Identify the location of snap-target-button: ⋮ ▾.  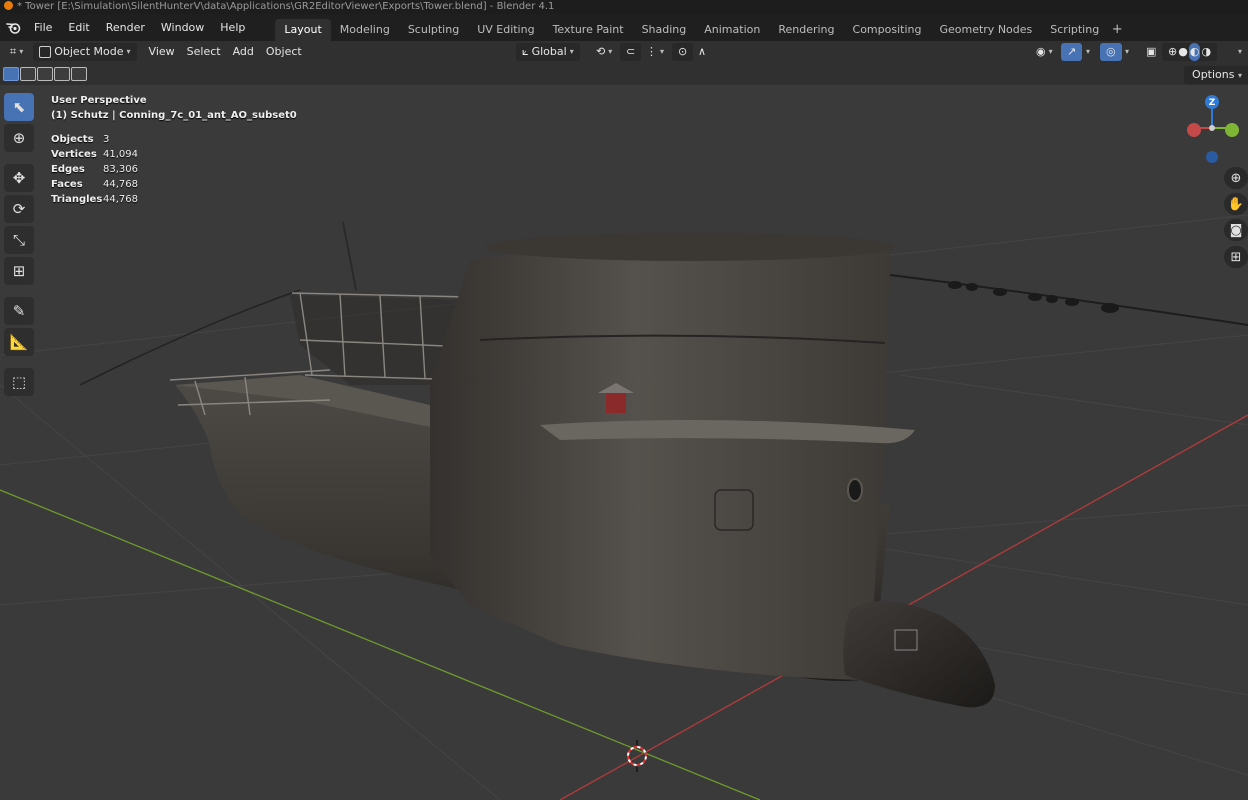
(655, 52).